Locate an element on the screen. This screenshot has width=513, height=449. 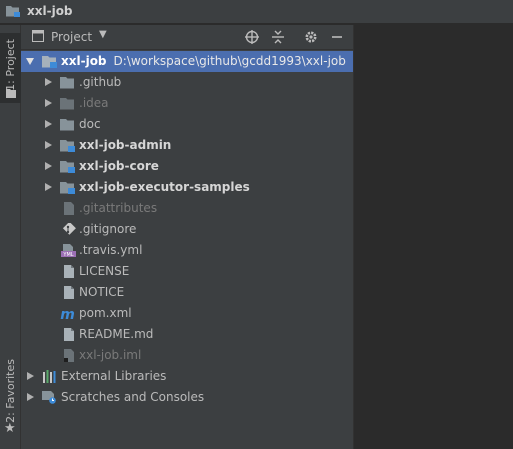
tab-favorites-label: 2: Favorites is located at coordinates (10, 391).